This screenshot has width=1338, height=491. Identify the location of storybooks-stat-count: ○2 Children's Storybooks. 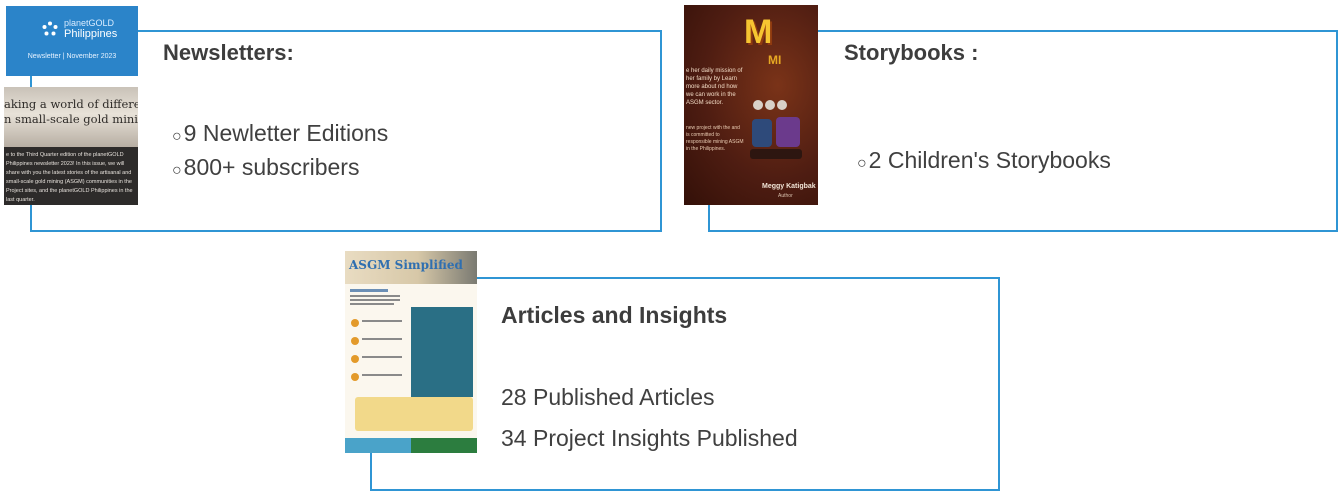
(984, 160).